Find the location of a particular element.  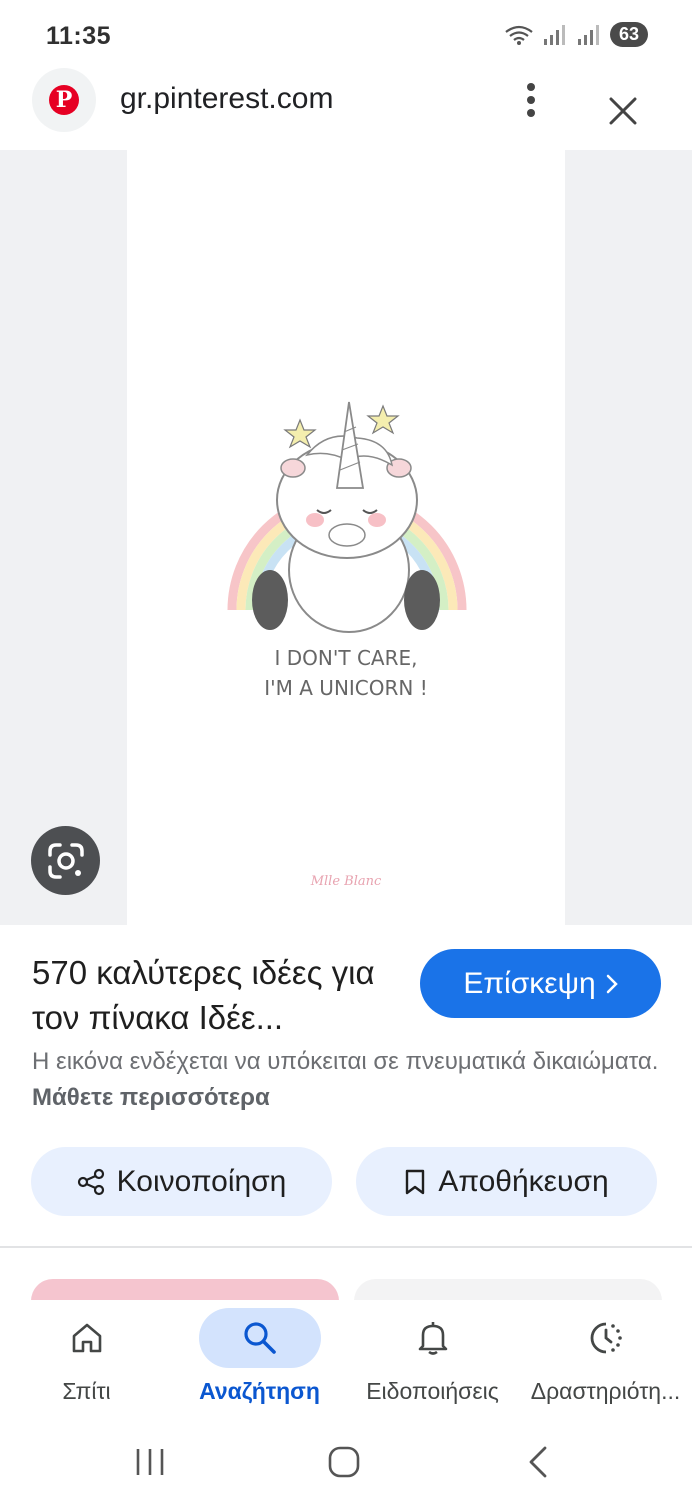

lens-icon is located at coordinates (65, 860).